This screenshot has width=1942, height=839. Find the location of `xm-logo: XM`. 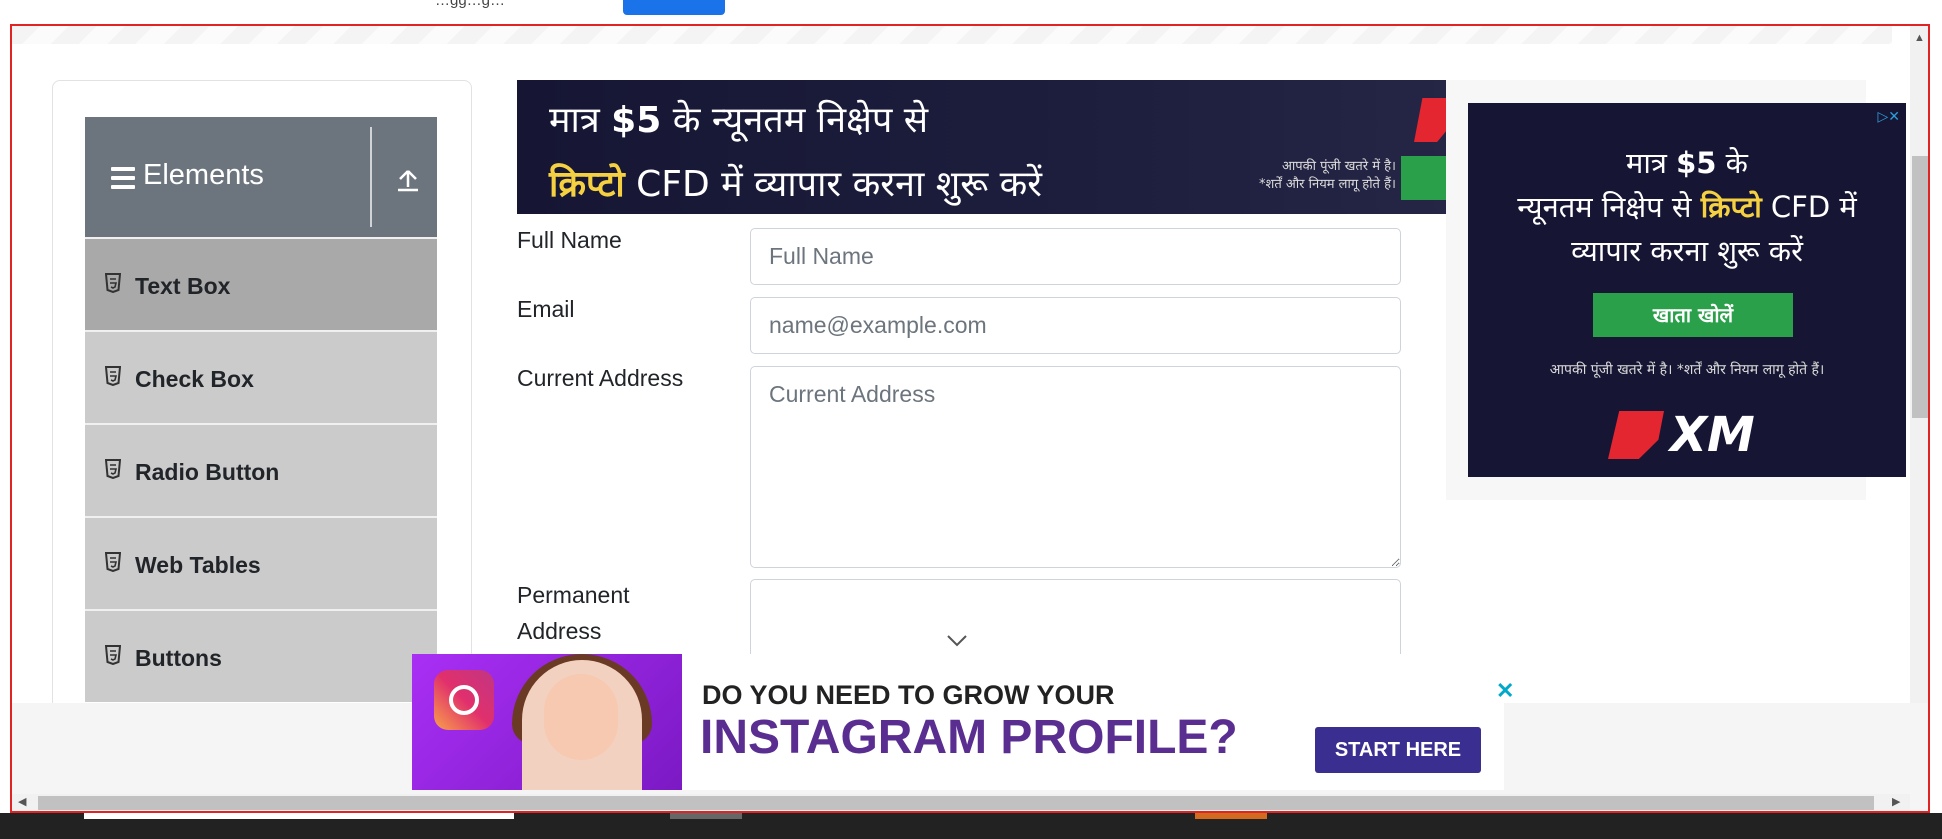

xm-logo: XM is located at coordinates (1693, 435).